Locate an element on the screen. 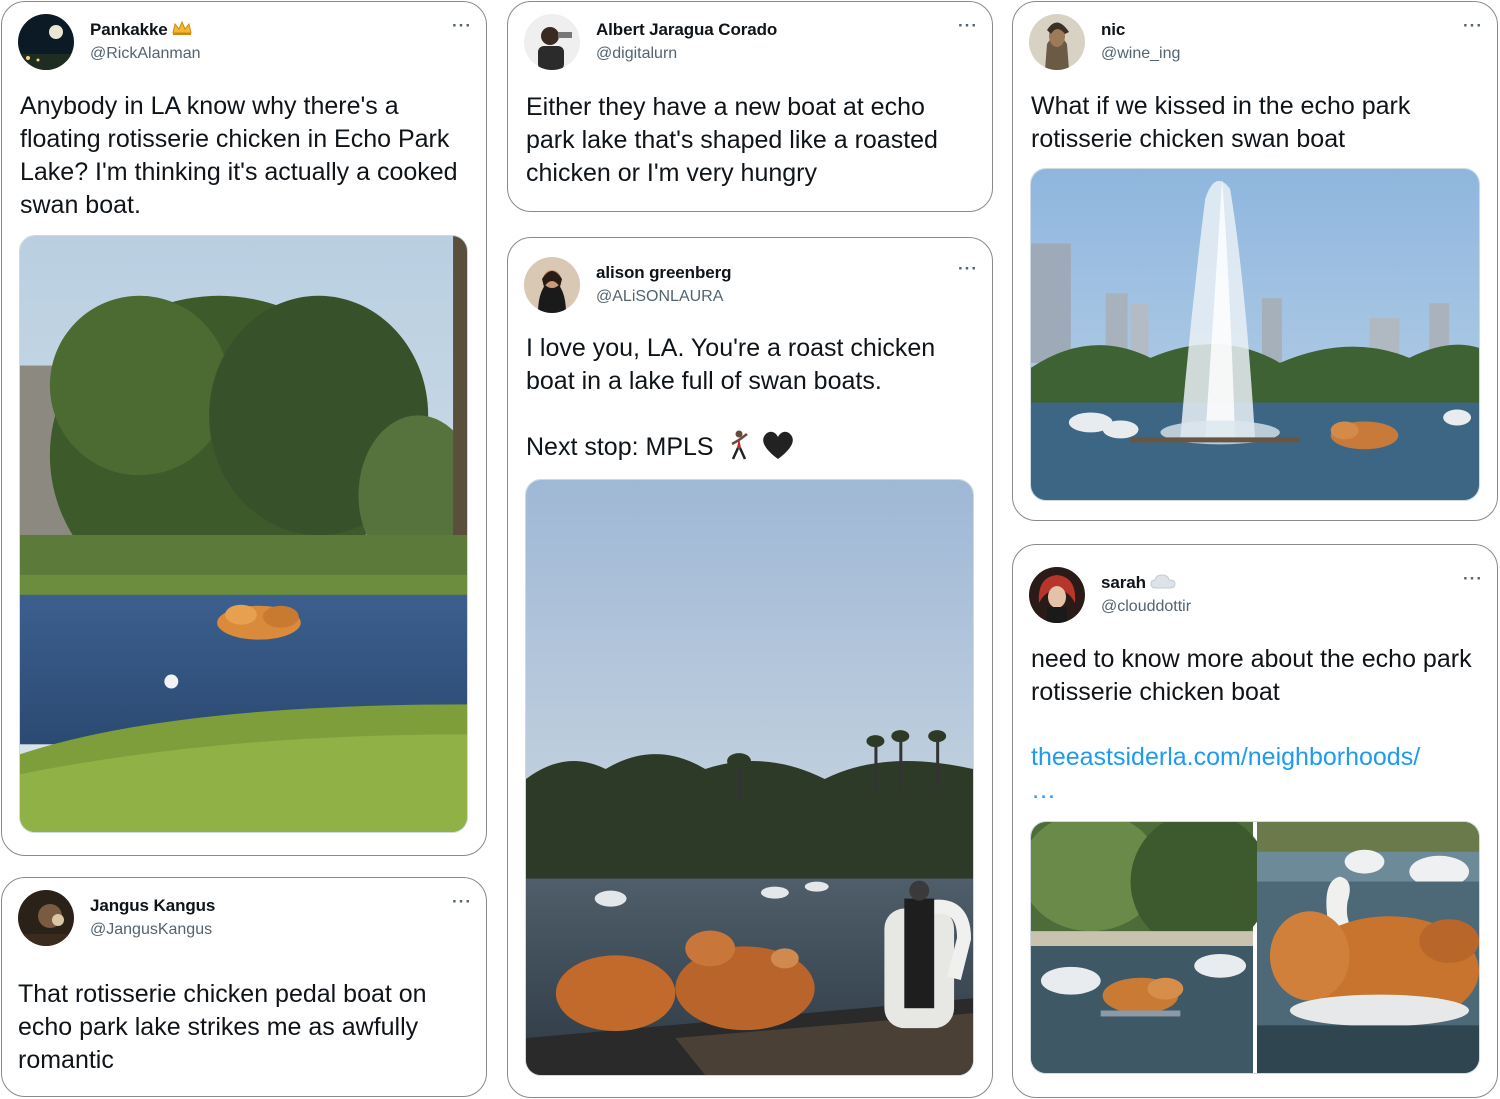 Image resolution: width=1500 pixels, height=1099 pixels. cloud-icon is located at coordinates (1163, 583).